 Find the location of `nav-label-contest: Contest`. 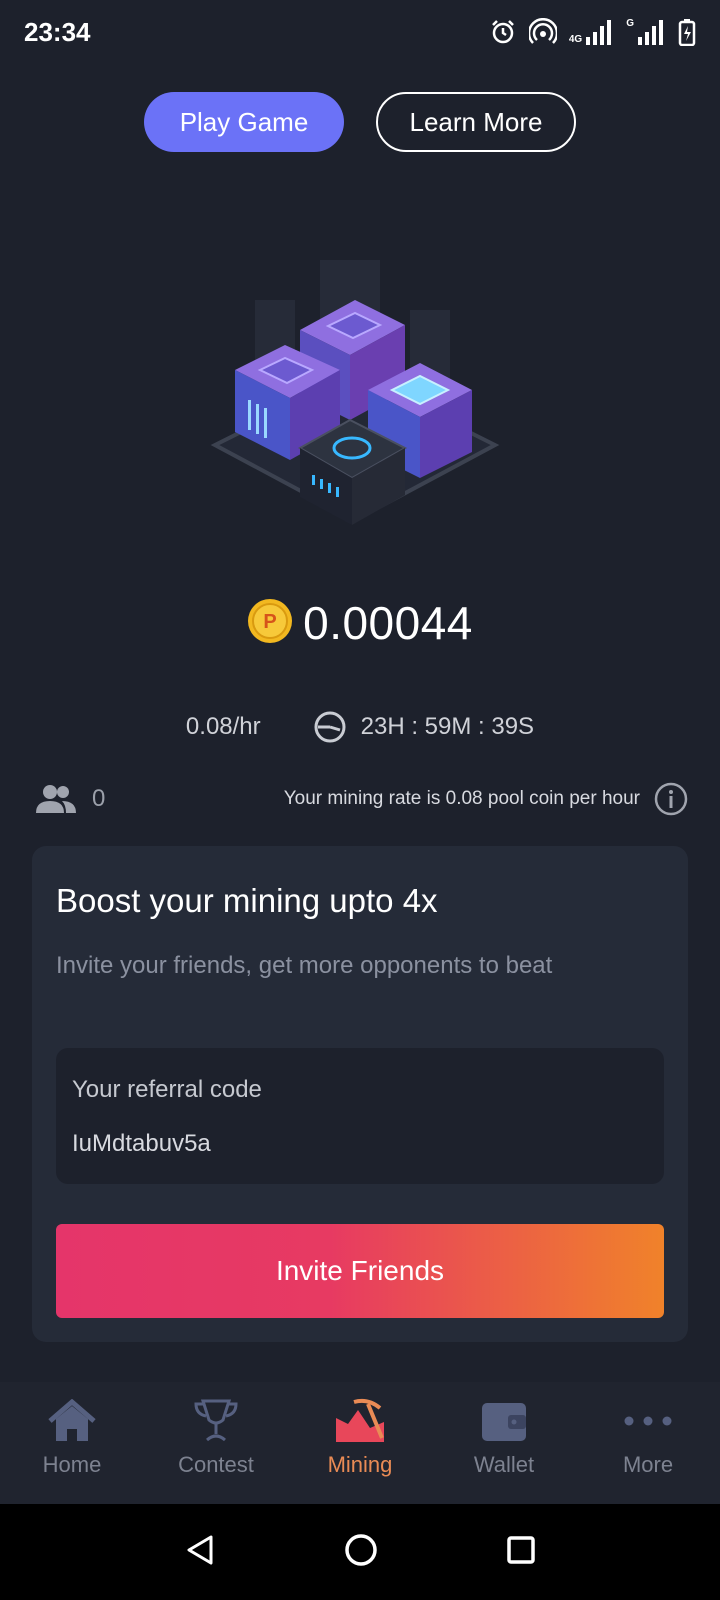

nav-label-contest: Contest is located at coordinates (216, 1464).